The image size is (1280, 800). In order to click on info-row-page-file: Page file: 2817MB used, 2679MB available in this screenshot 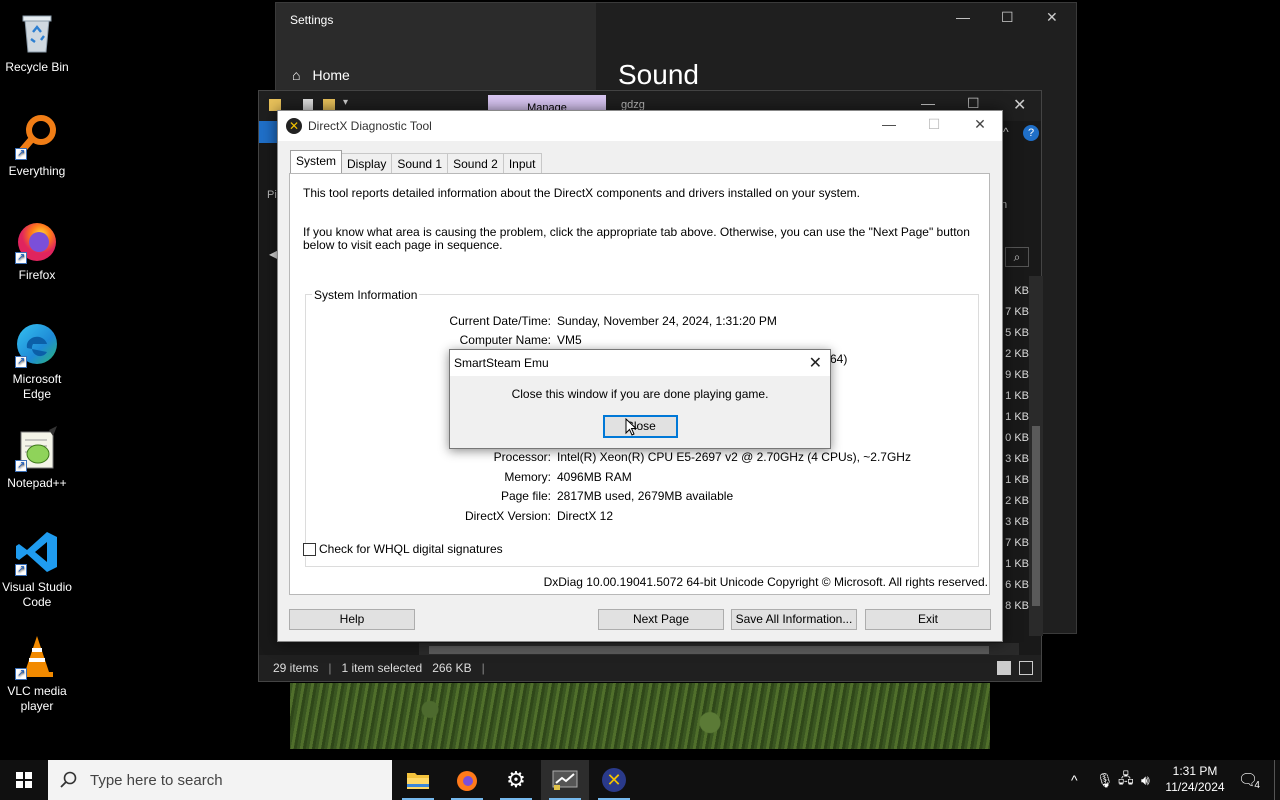, I will do `click(643, 496)`.